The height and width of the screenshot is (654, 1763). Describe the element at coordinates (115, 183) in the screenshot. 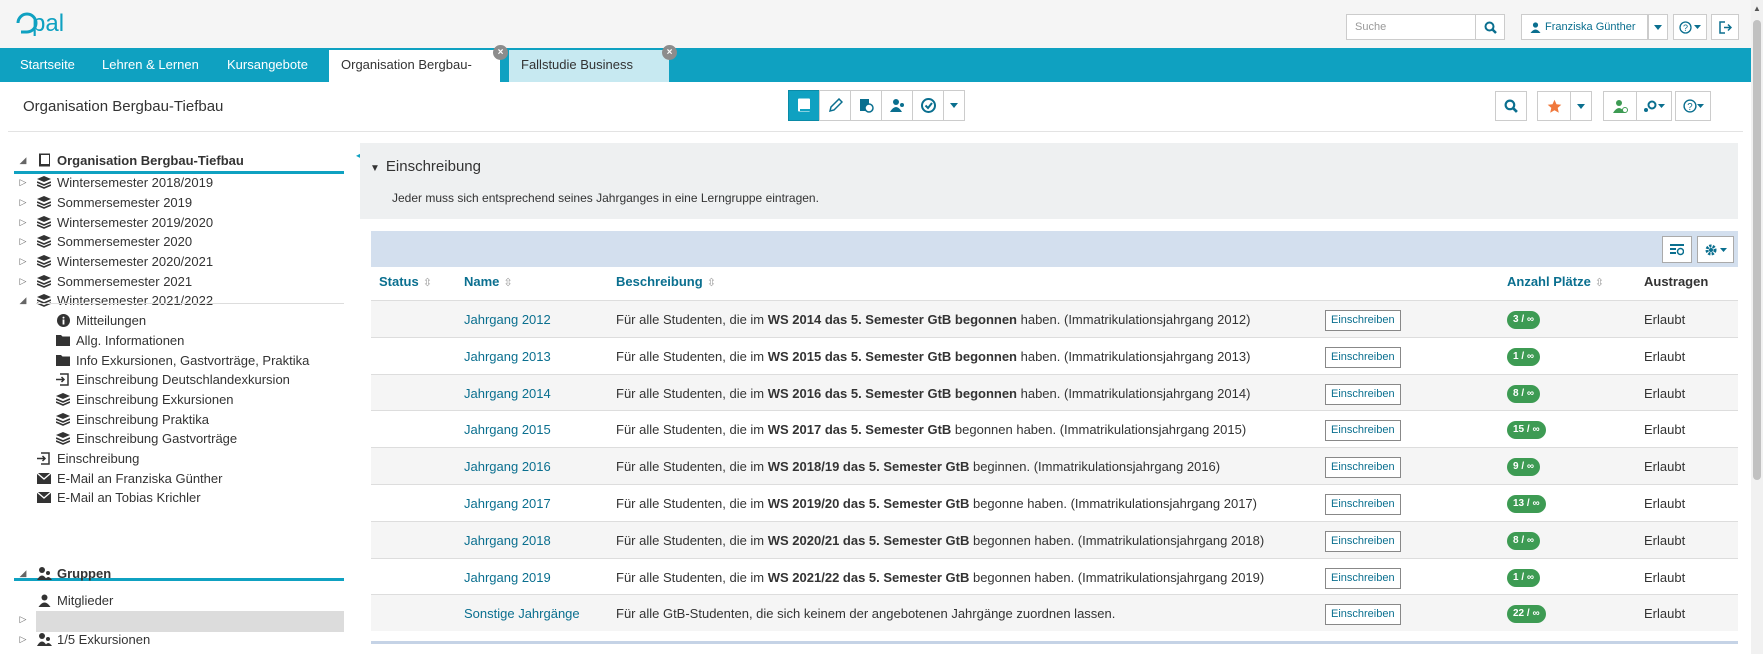

I see `sidebar-tree-item: ▷ Wintersemester 2018/2019` at that location.